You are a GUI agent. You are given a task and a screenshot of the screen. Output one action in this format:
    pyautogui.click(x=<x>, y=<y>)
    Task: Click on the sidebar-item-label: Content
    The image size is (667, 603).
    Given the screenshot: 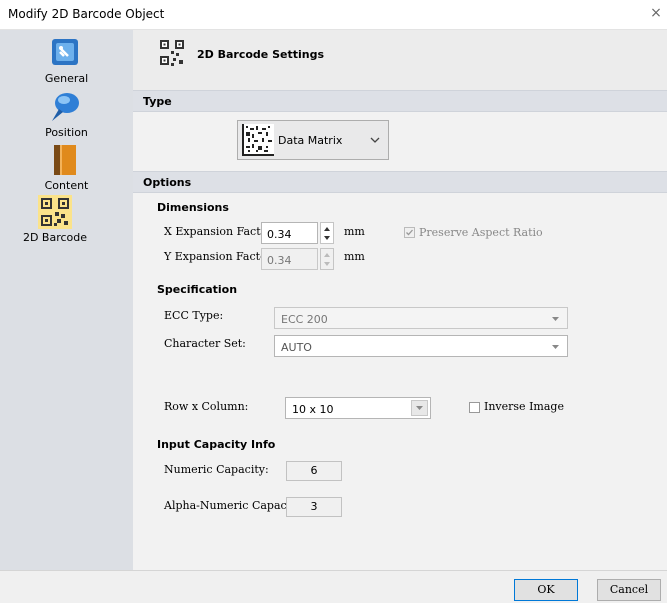 What is the action you would take?
    pyautogui.click(x=66, y=185)
    